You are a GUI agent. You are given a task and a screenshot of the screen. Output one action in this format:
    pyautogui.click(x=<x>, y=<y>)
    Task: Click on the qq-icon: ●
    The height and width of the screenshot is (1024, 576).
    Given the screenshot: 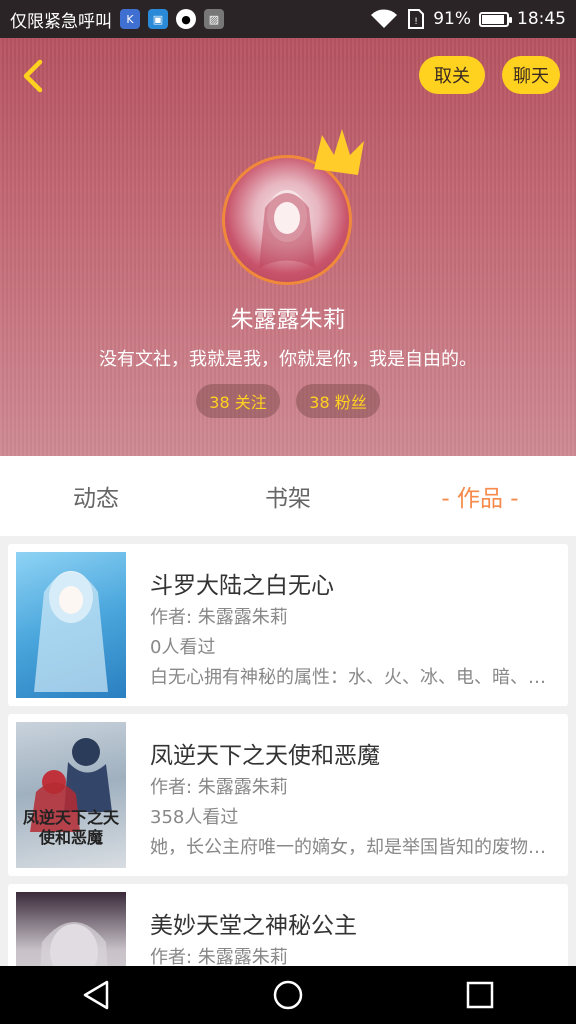 What is the action you would take?
    pyautogui.click(x=186, y=19)
    